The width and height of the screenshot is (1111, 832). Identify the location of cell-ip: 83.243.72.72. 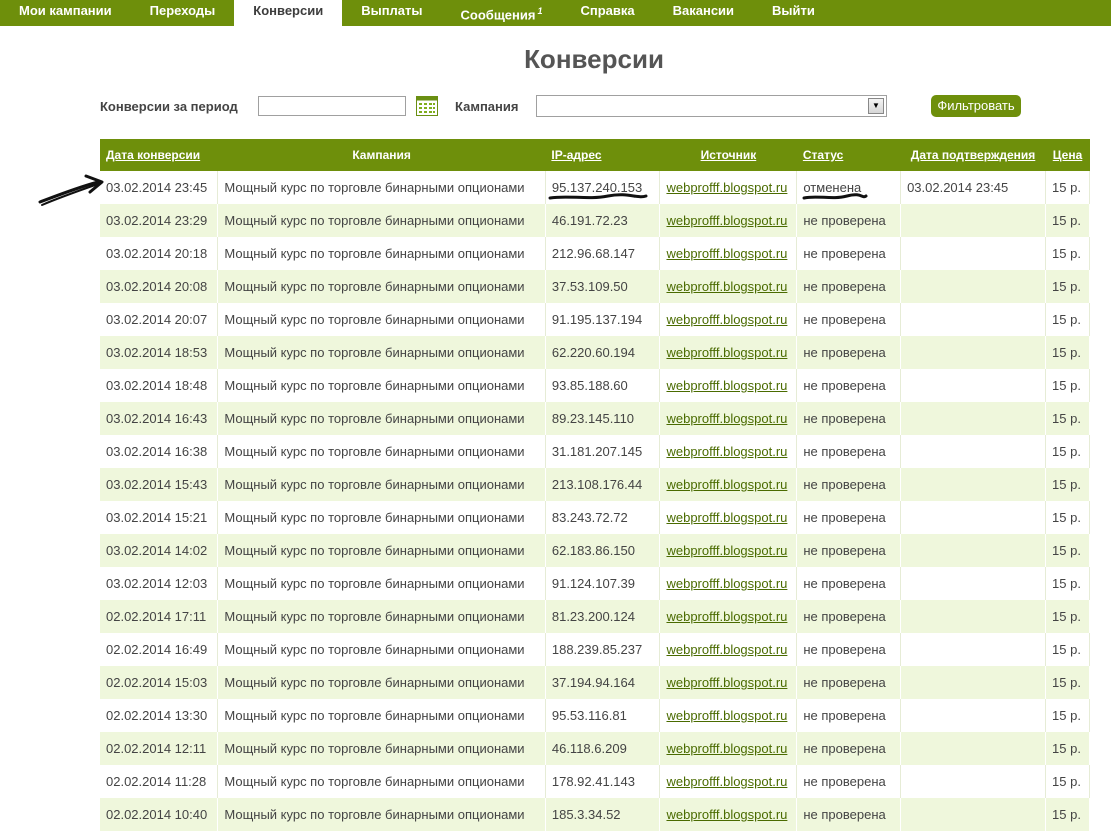
(603, 517).